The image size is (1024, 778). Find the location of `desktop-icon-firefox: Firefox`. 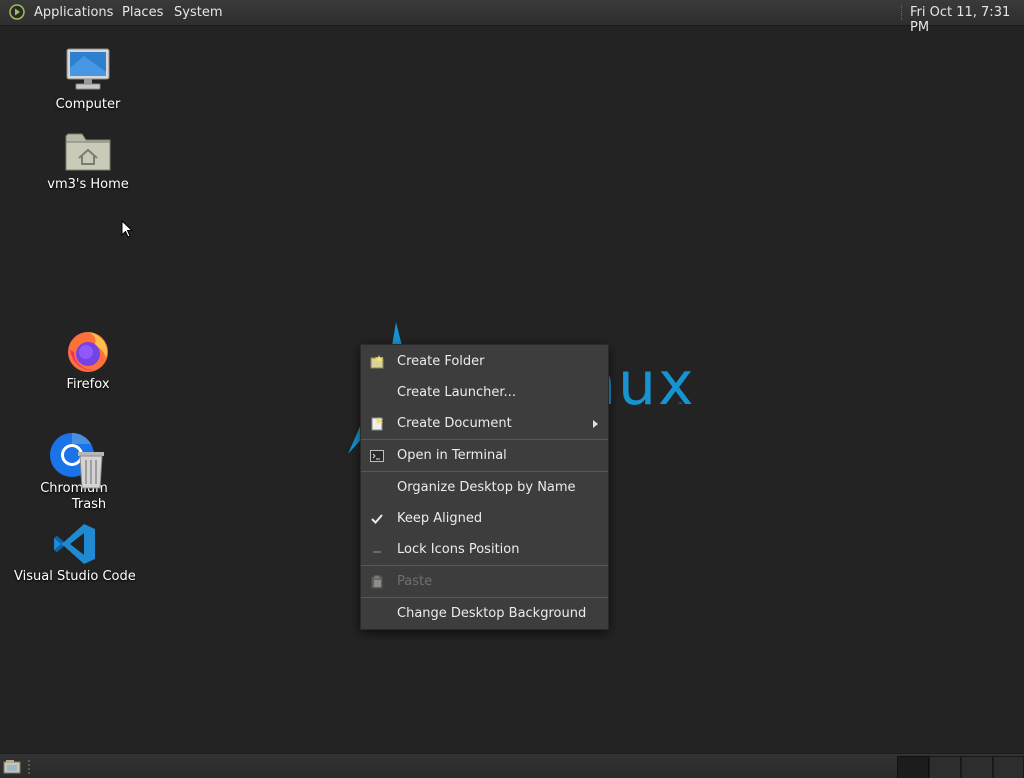

desktop-icon-firefox: Firefox is located at coordinates (88, 360).